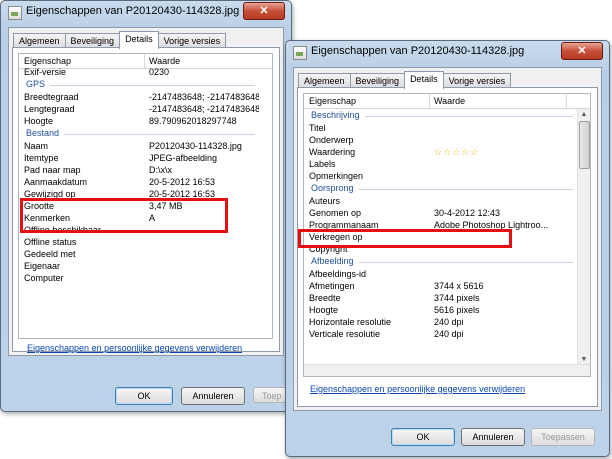 This screenshot has width=612, height=459. I want to click on property-value: 3744 pixels, so click(457, 298).